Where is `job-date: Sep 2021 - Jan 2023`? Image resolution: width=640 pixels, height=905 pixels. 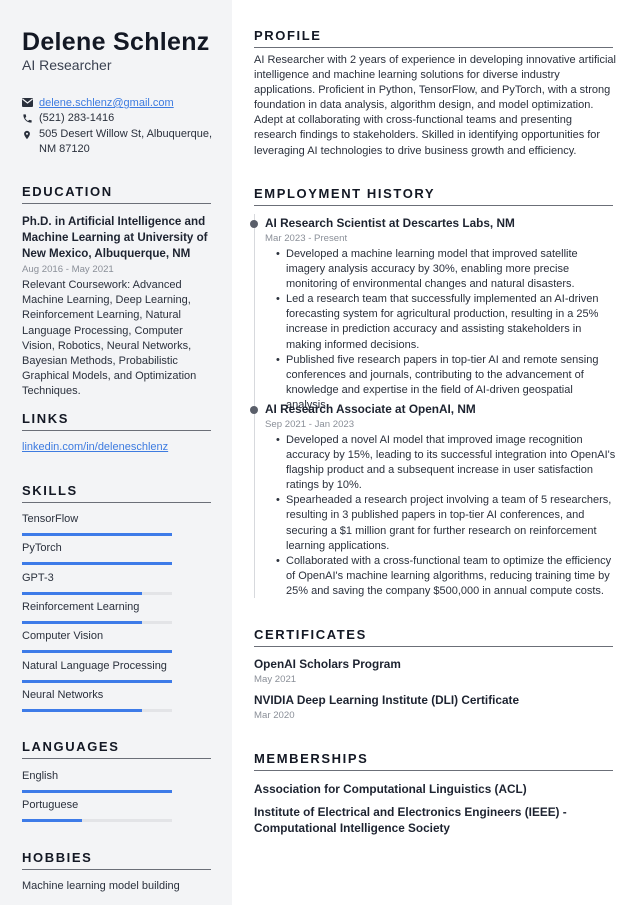
job-date: Sep 2021 - Jan 2023 is located at coordinates (310, 424).